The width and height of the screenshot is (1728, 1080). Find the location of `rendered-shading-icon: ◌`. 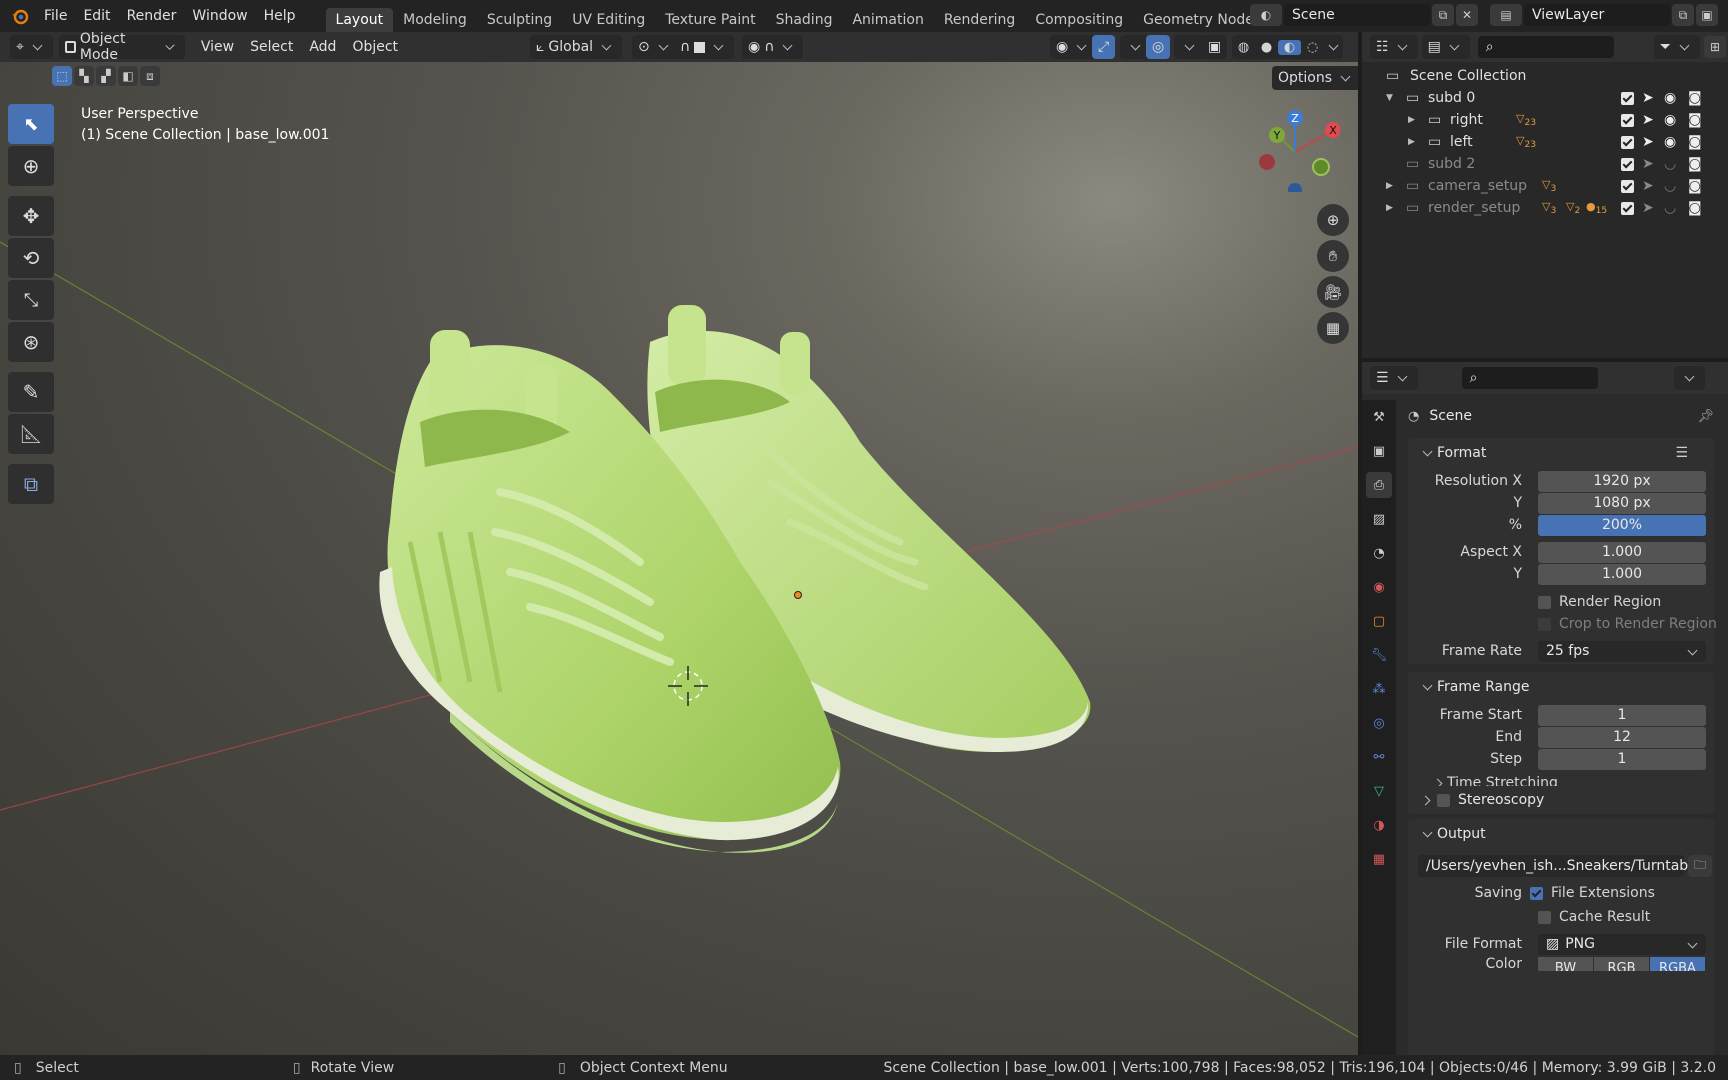

rendered-shading-icon: ◌ is located at coordinates (1312, 47).